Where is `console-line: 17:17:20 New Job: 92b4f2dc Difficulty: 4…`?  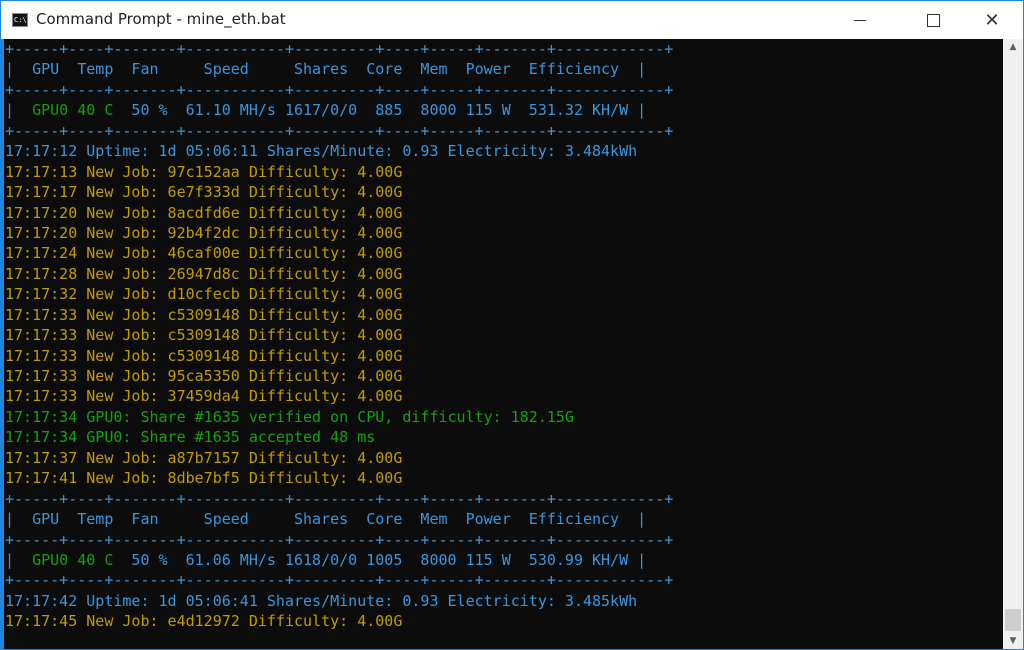 console-line: 17:17:20 New Job: 92b4f2dc Difficulty: 4… is located at coordinates (204, 232).